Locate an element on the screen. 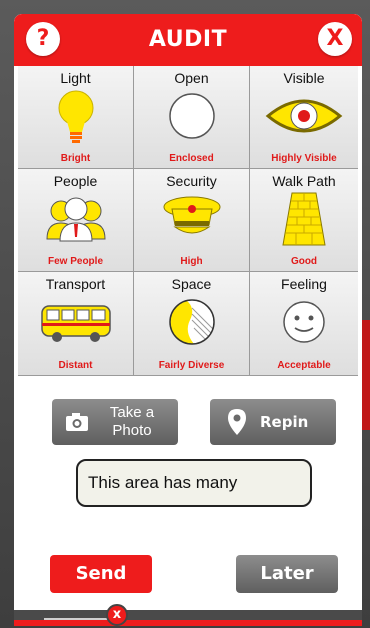 This screenshot has width=370, height=628. audit-cell-value: Distant is located at coordinates (75, 365).